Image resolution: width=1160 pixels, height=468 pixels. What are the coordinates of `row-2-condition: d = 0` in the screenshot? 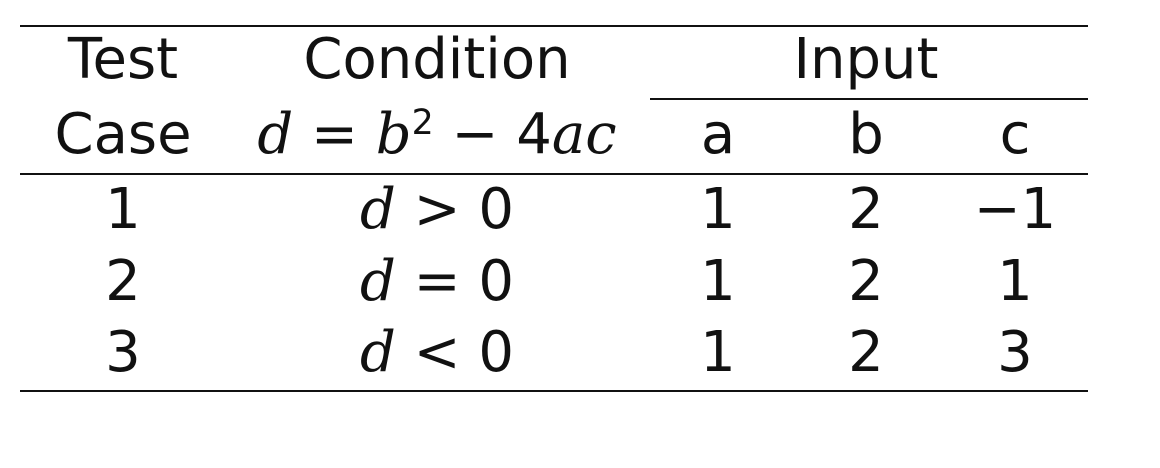 It's located at (437, 282).